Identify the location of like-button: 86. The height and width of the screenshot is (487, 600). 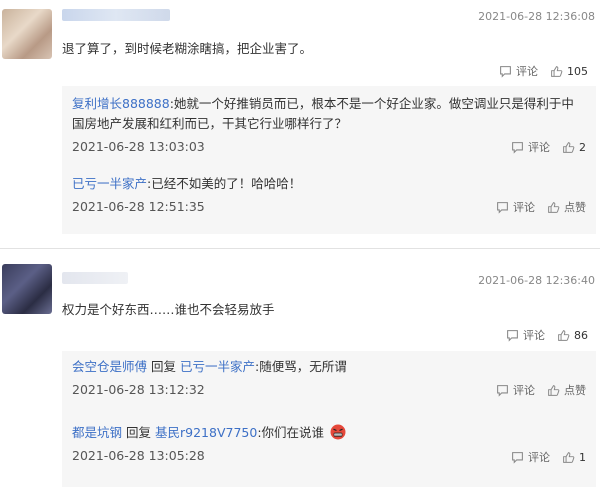
(572, 335).